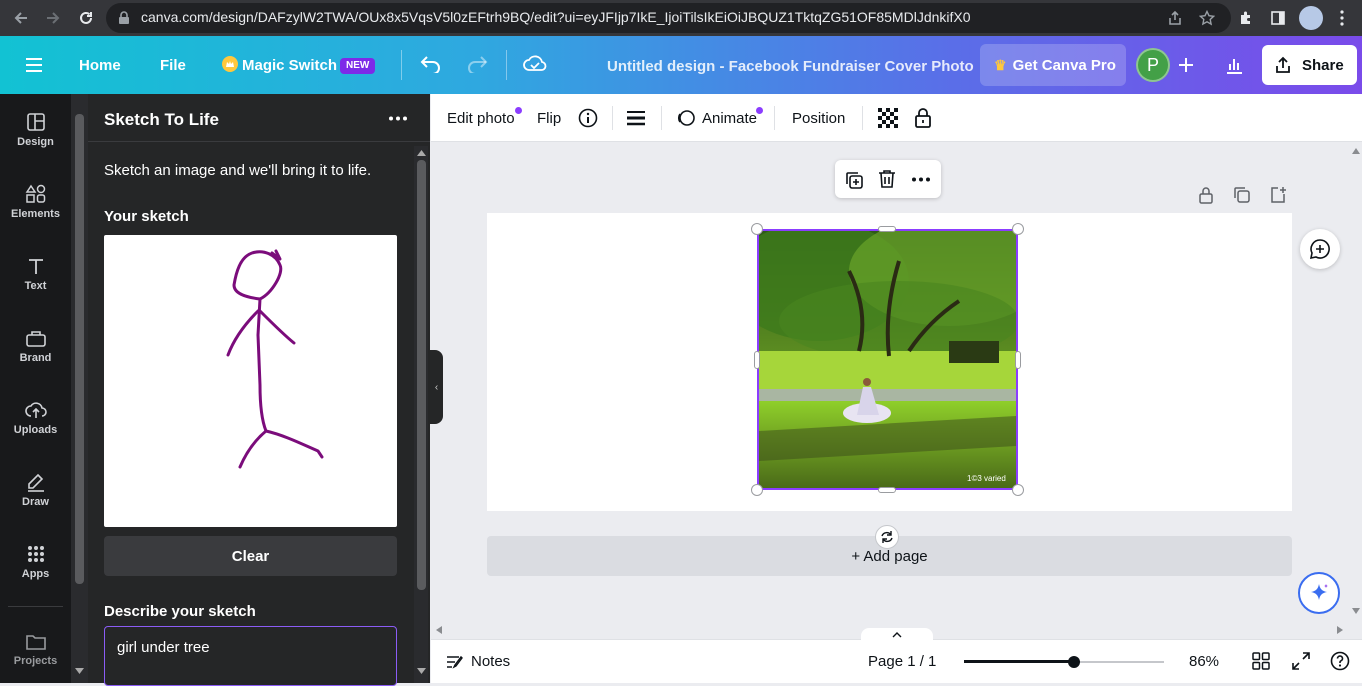  I want to click on file-menu-button: File, so click(173, 65).